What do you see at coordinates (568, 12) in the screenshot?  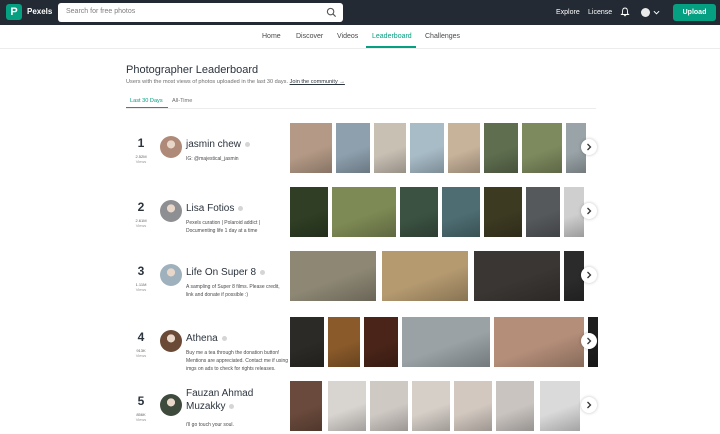 I see `nav-explore-link: Explore` at bounding box center [568, 12].